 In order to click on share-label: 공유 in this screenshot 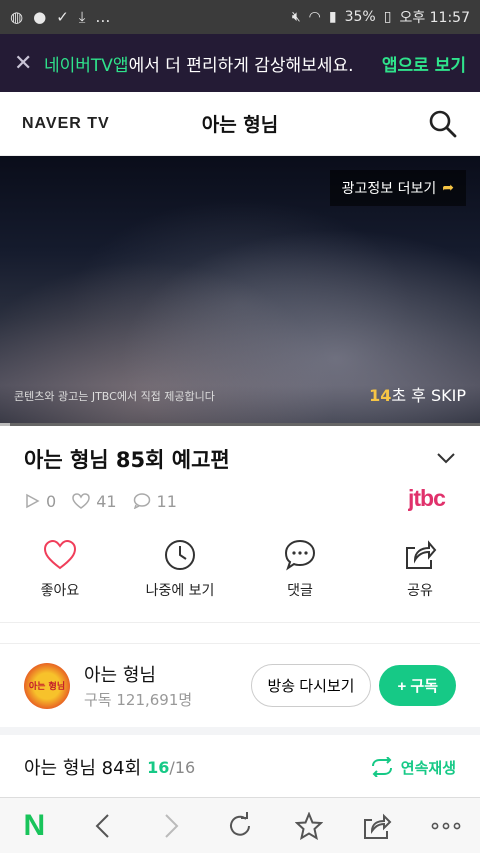, I will do `click(420, 591)`.